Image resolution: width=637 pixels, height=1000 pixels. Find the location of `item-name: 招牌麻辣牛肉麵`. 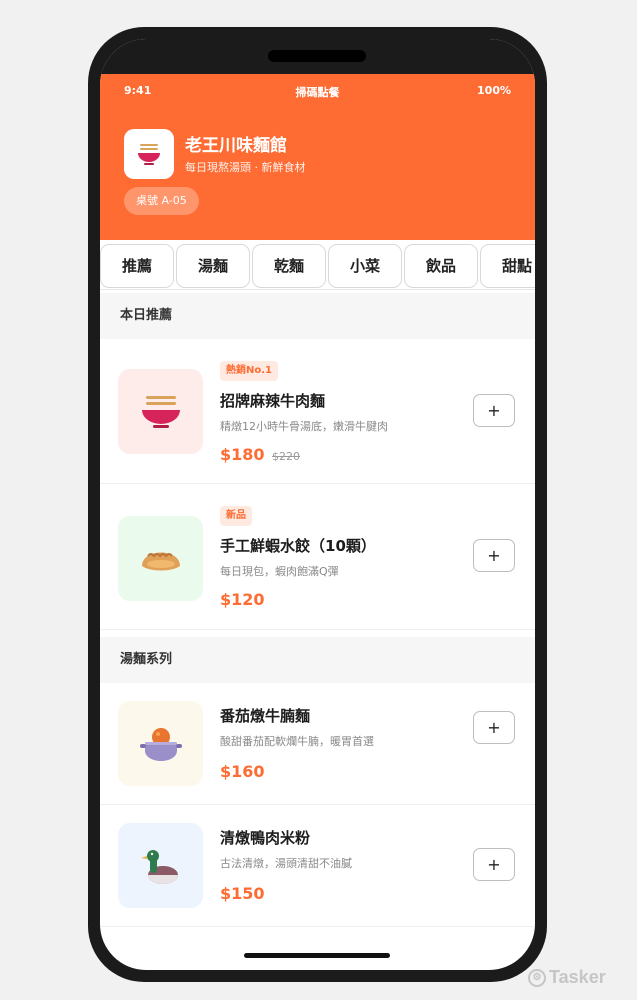

item-name: 招牌麻辣牛肉麵 is located at coordinates (273, 401).